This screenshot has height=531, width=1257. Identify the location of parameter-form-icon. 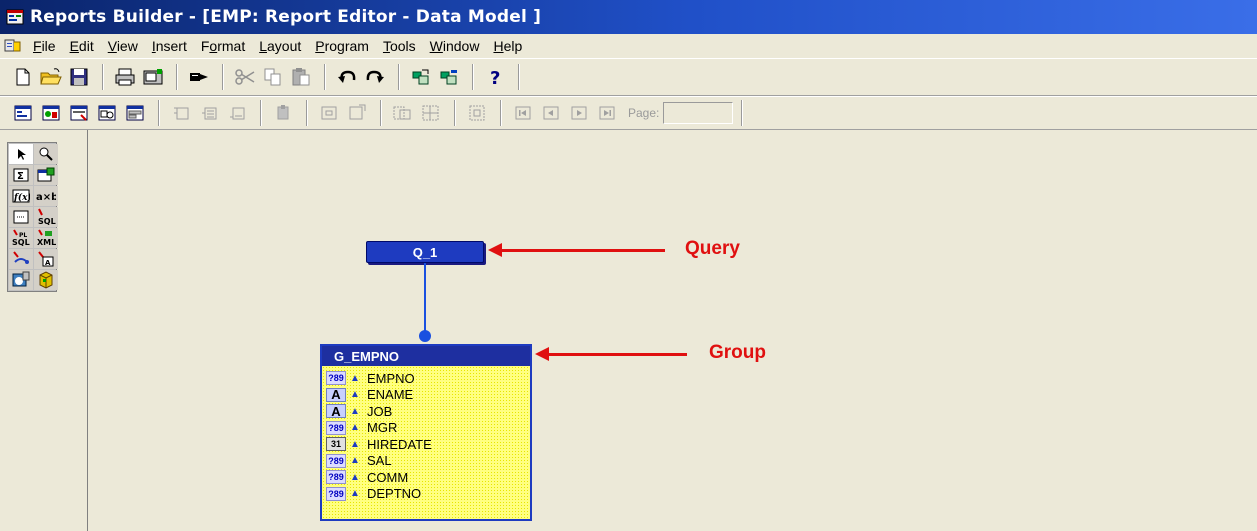
(135, 113).